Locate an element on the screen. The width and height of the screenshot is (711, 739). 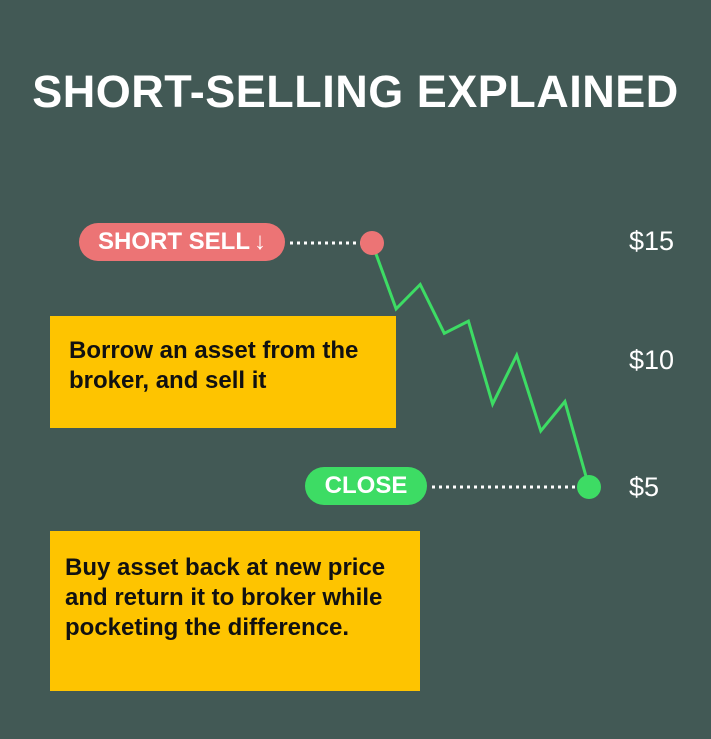
price-label-5: $5 is located at coordinates (644, 487).